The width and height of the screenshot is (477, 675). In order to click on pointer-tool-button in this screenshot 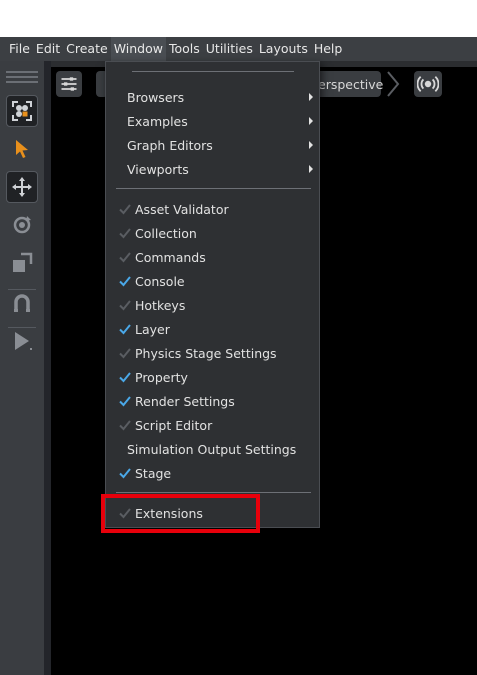, I will do `click(22, 149)`.